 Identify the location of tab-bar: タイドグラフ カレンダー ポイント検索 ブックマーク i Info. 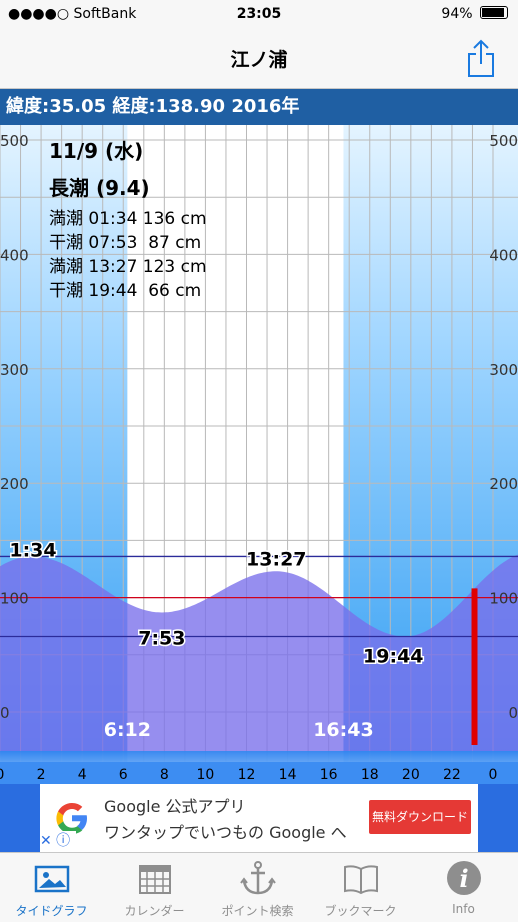
(259, 887).